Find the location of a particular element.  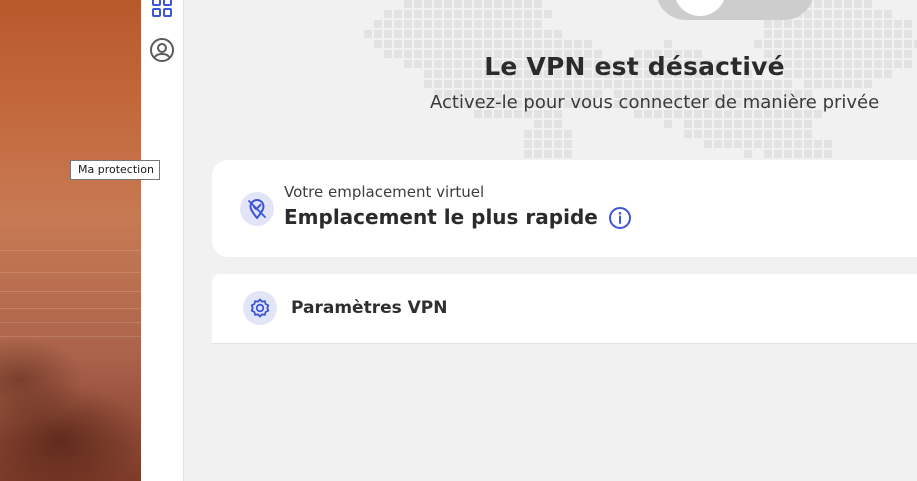

virtual-location-value: Emplacement le plus rapide is located at coordinates (441, 217).